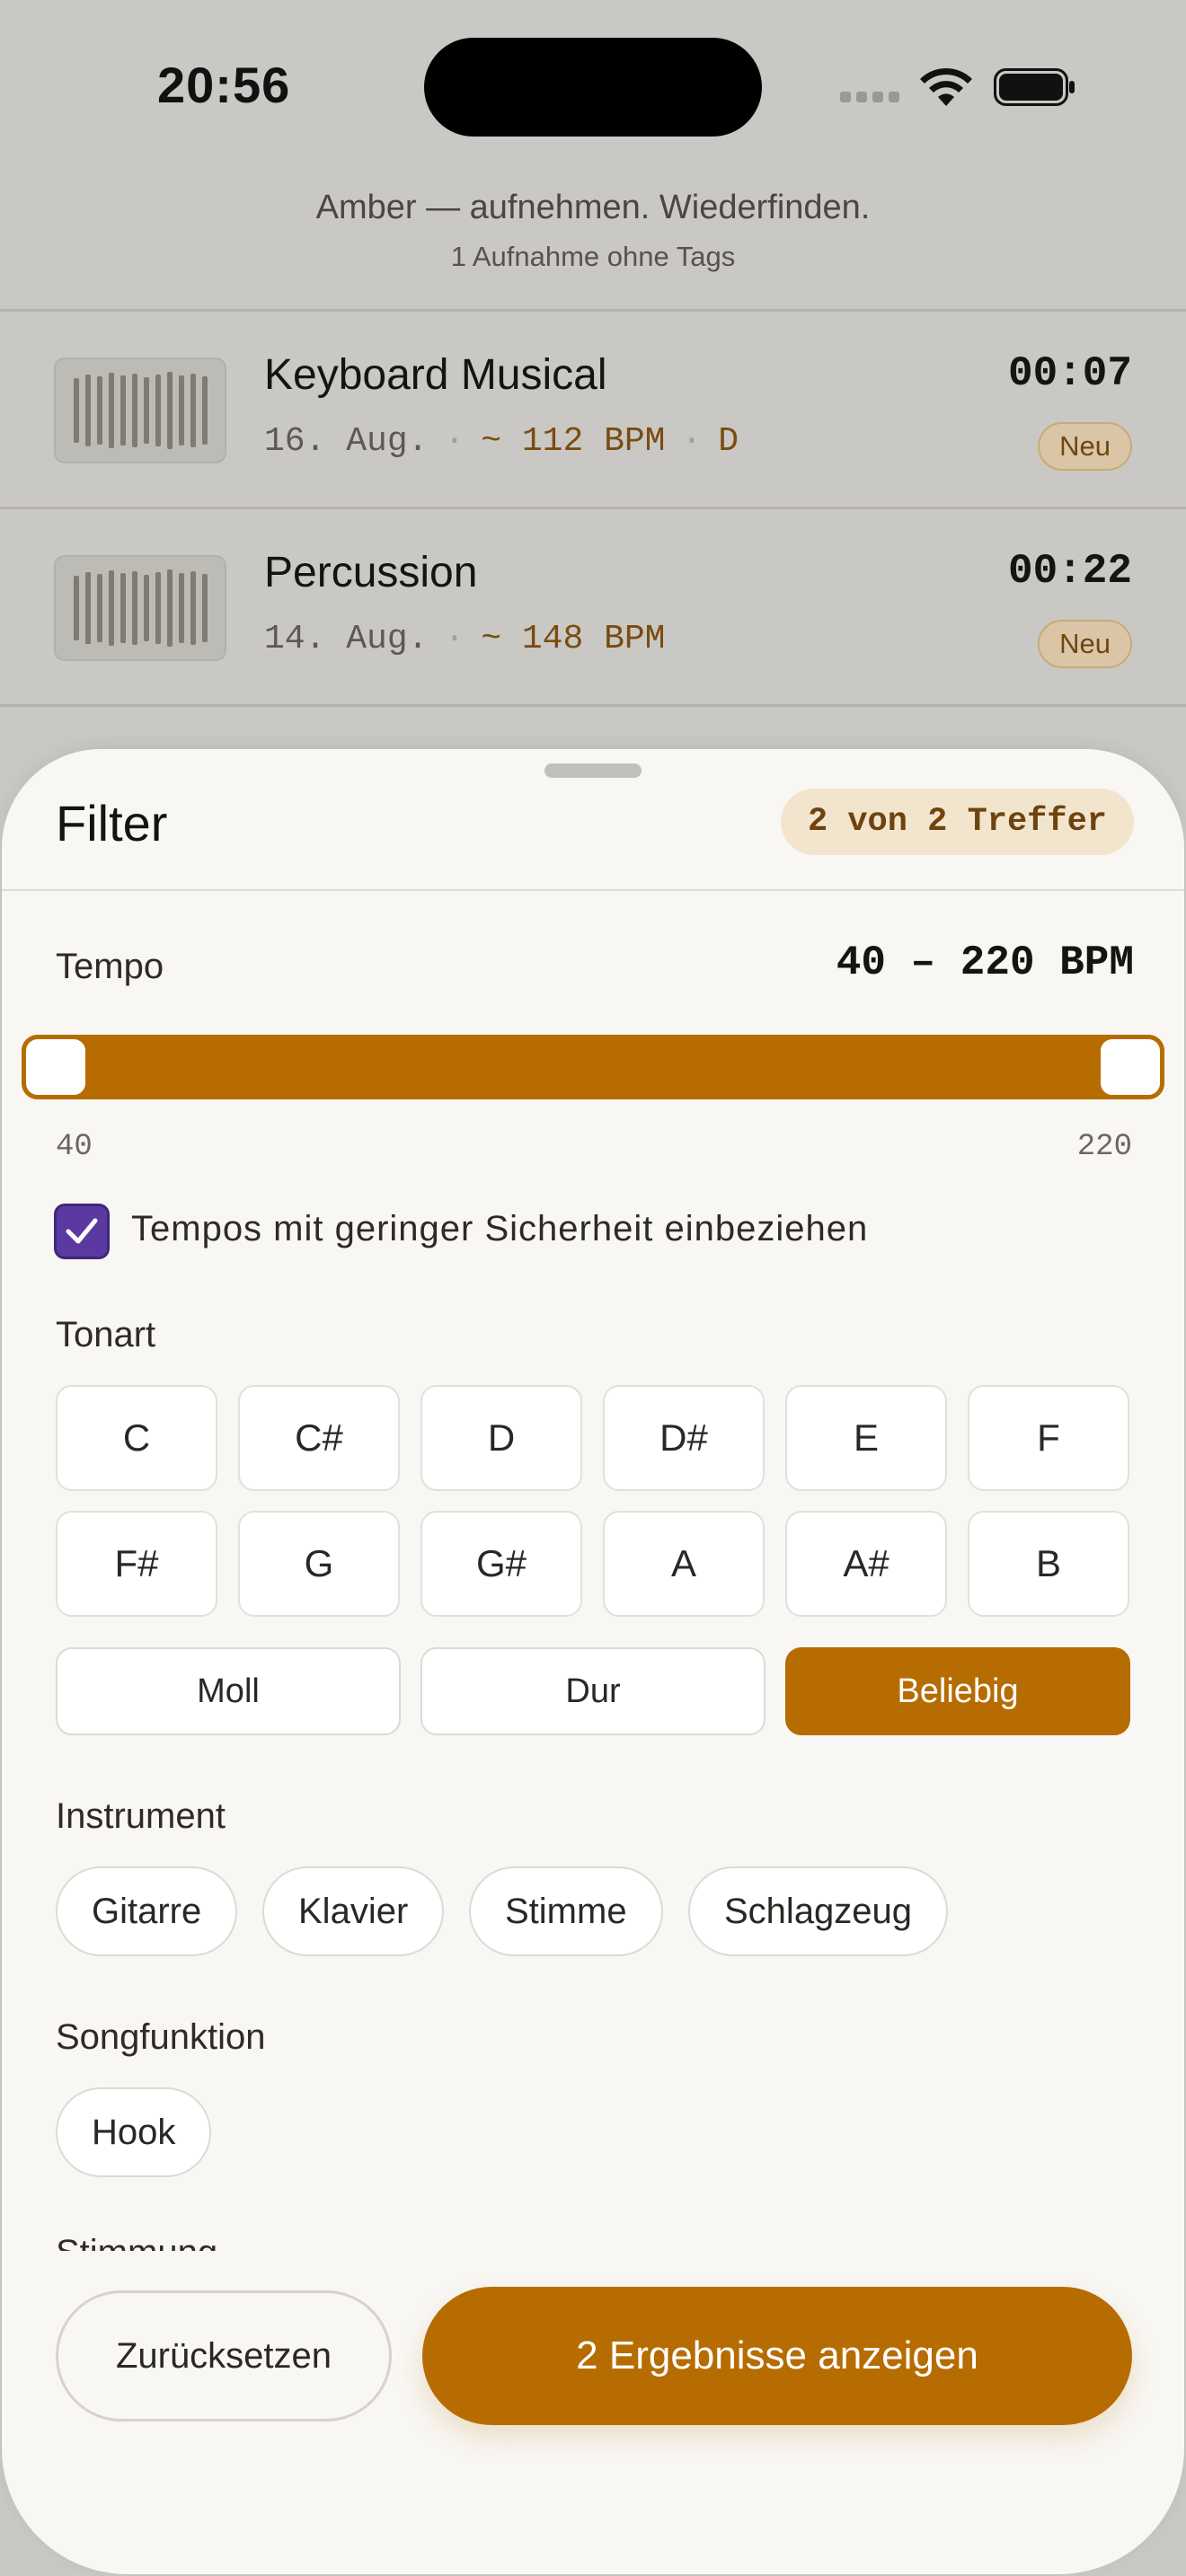 The image size is (1186, 2576). What do you see at coordinates (147, 1911) in the screenshot?
I see `instrument-chip-guitar: Gitarre` at bounding box center [147, 1911].